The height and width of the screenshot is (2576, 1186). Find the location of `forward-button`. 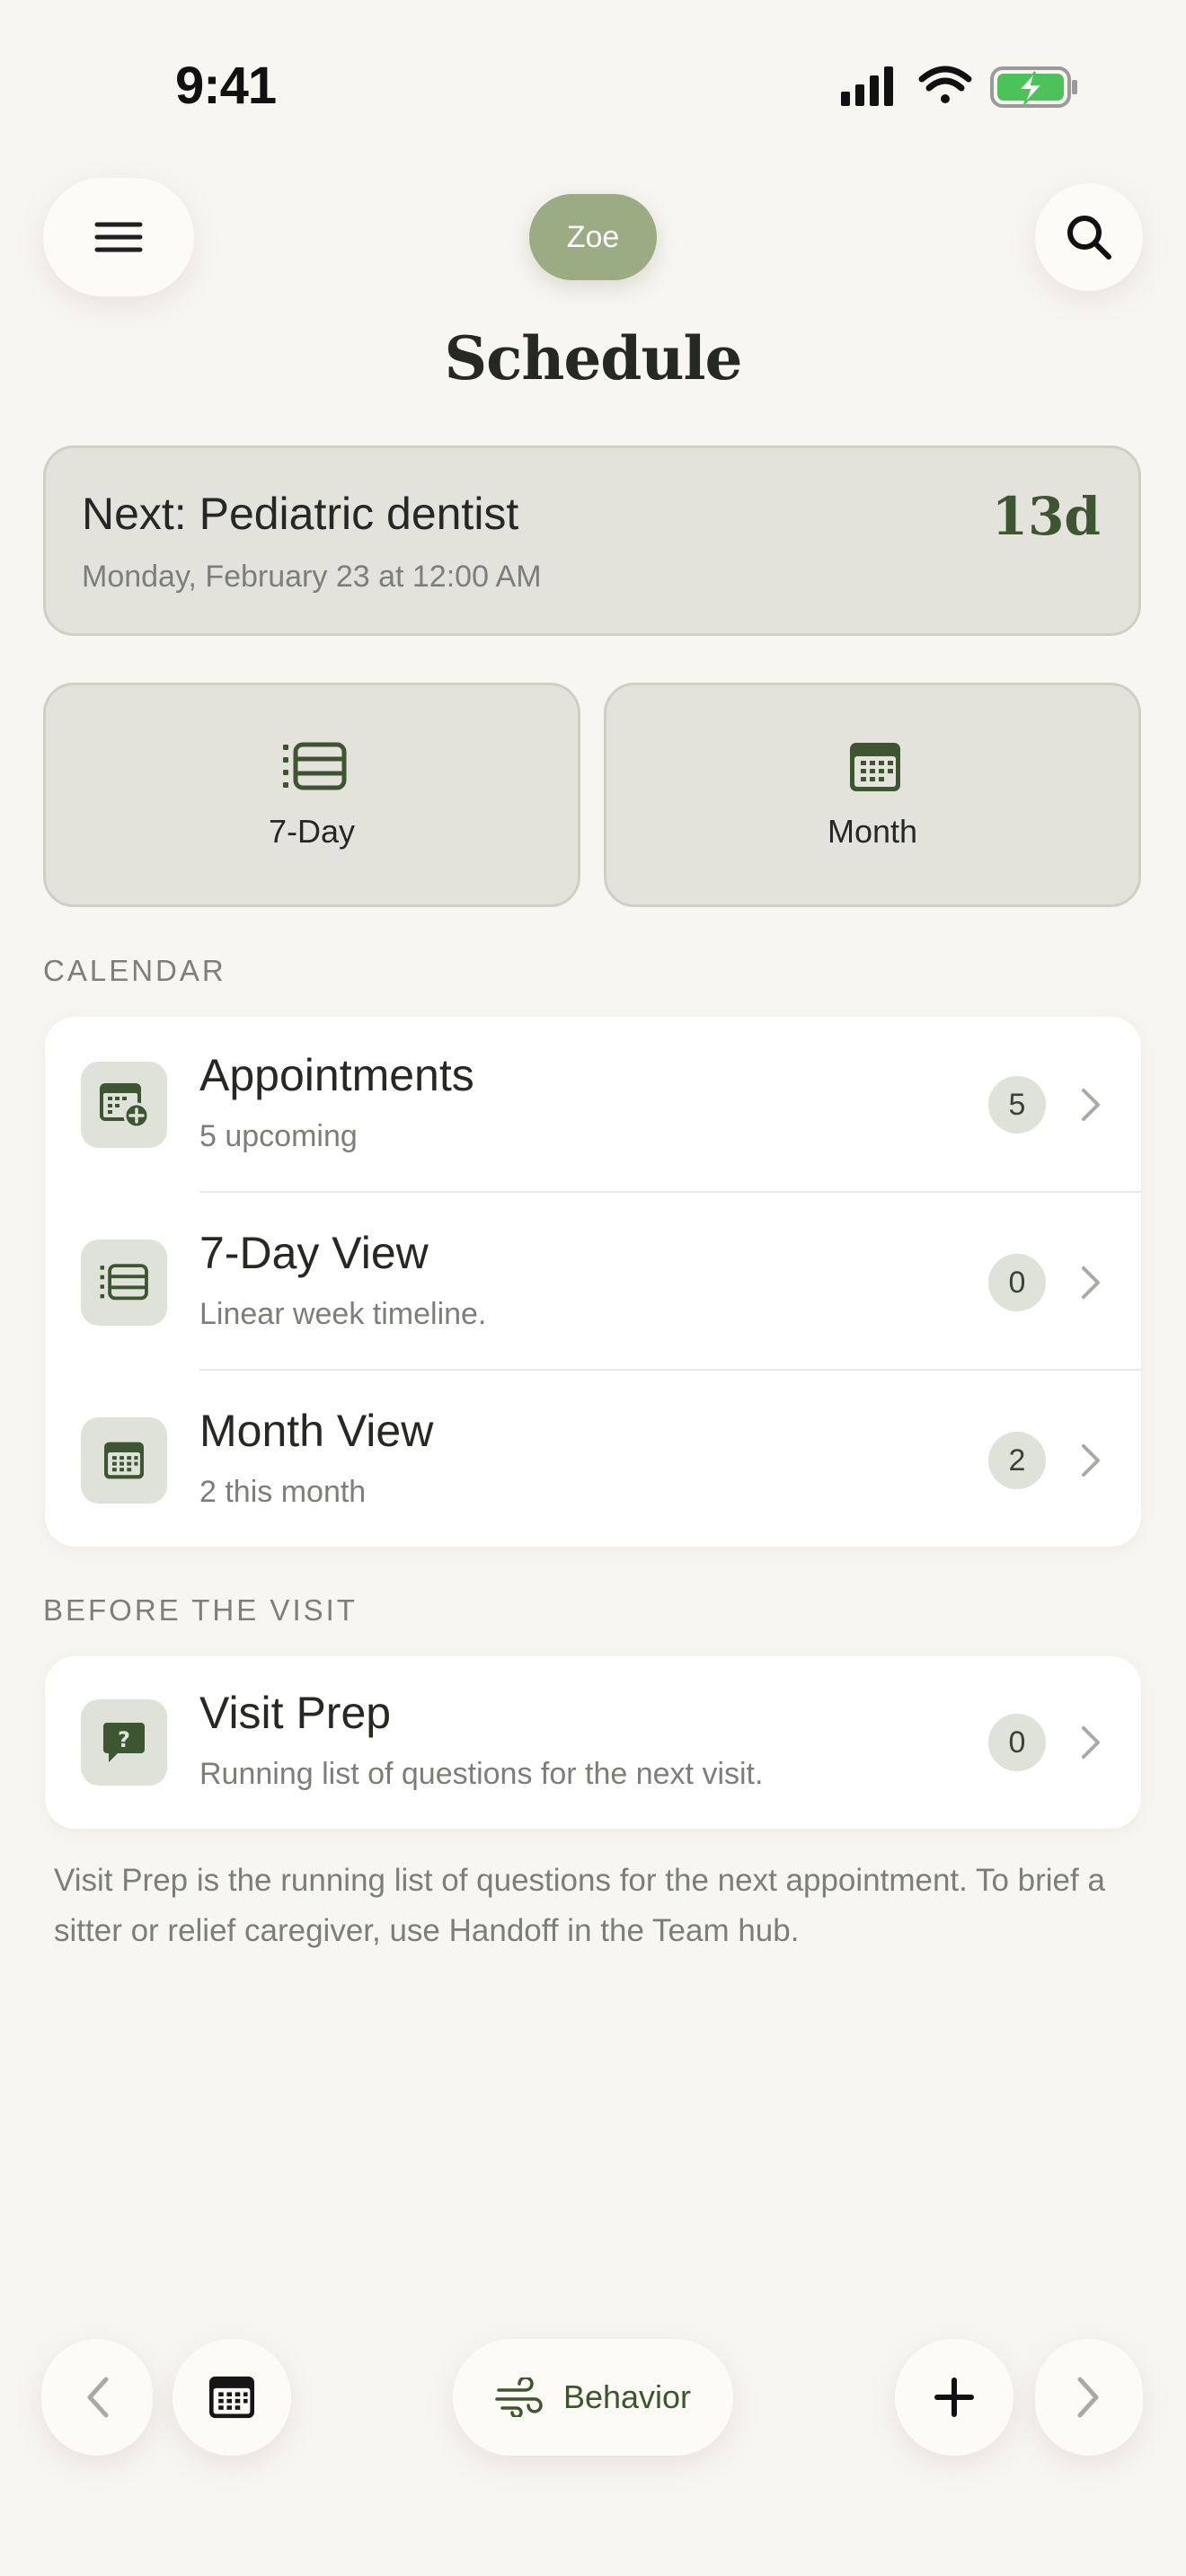

forward-button is located at coordinates (1089, 2397).